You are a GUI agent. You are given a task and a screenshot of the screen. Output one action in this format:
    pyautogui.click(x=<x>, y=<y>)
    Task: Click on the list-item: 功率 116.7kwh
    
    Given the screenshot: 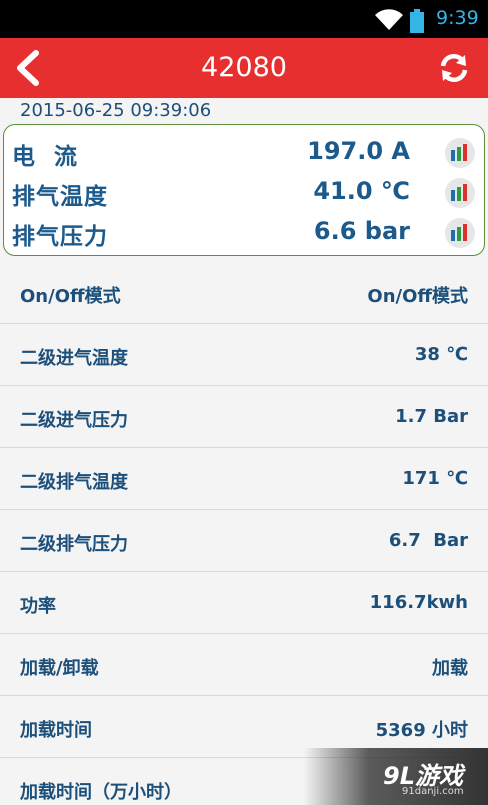 What is the action you would take?
    pyautogui.click(x=244, y=603)
    